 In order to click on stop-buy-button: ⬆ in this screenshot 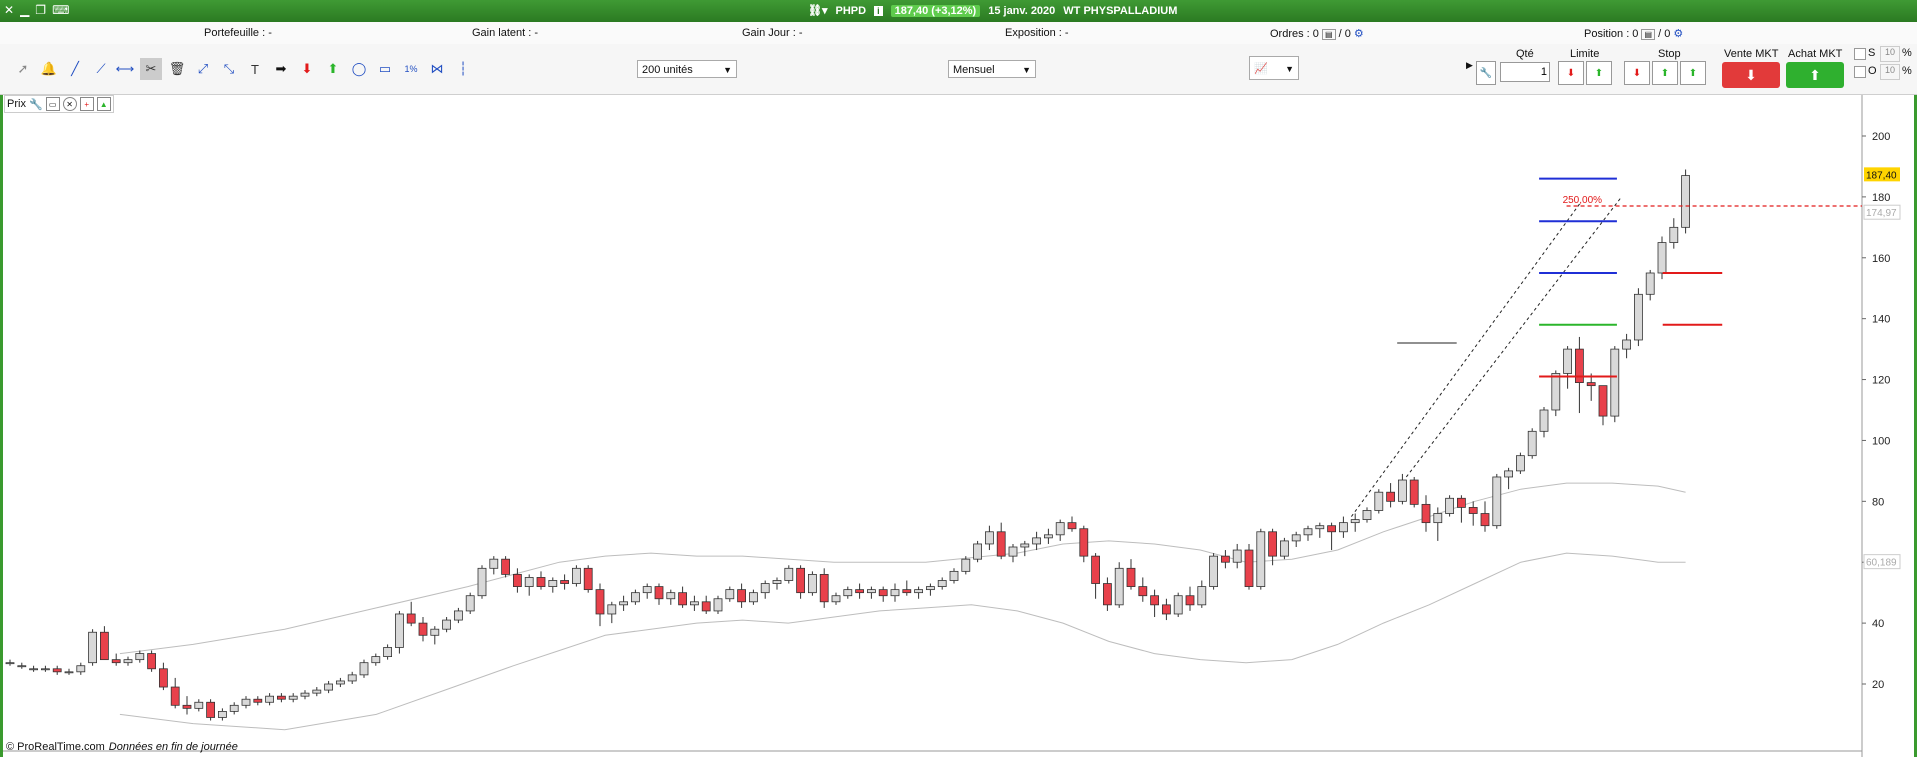, I will do `click(1665, 73)`.